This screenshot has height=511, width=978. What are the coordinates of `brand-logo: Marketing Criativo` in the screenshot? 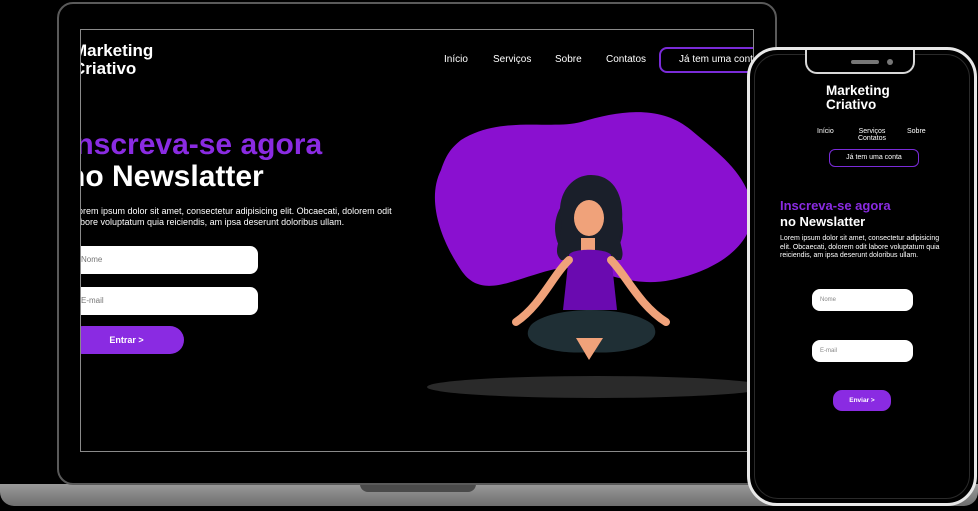 It's located at (117, 59).